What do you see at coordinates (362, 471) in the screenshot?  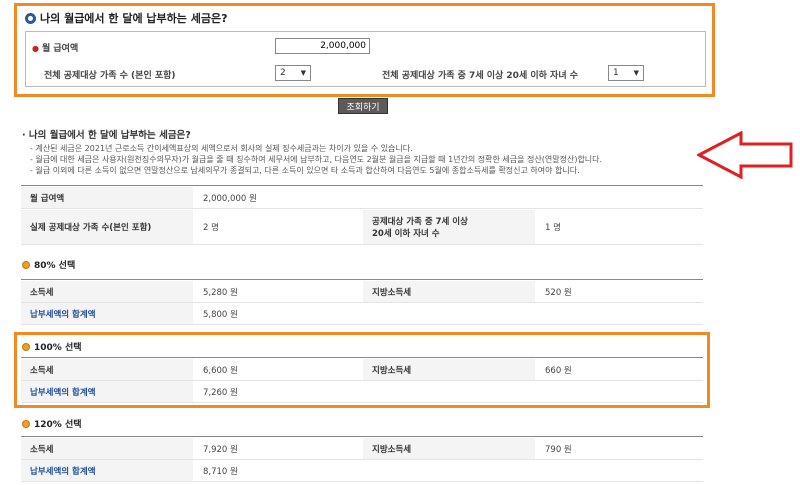 I see `section-120-total-row: 납부세액의 합계액 8,710 원` at bounding box center [362, 471].